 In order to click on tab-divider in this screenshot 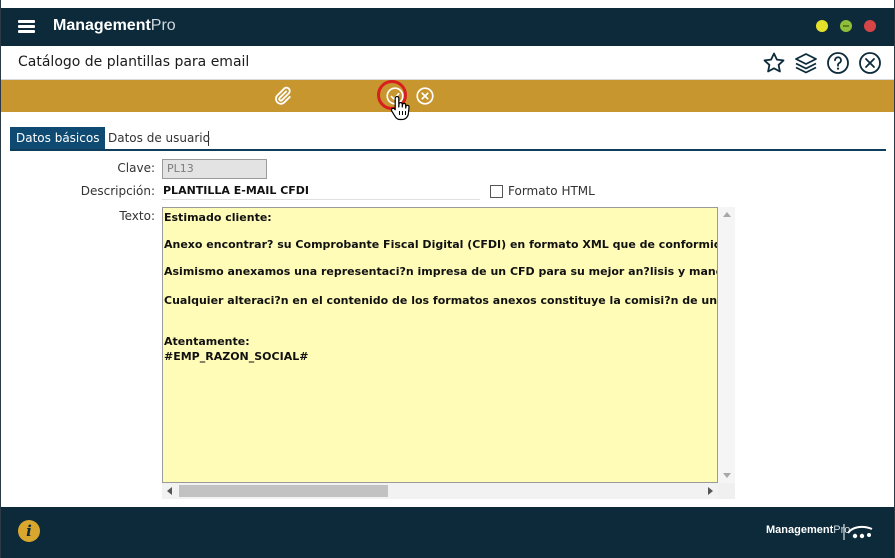, I will do `click(208, 138)`.